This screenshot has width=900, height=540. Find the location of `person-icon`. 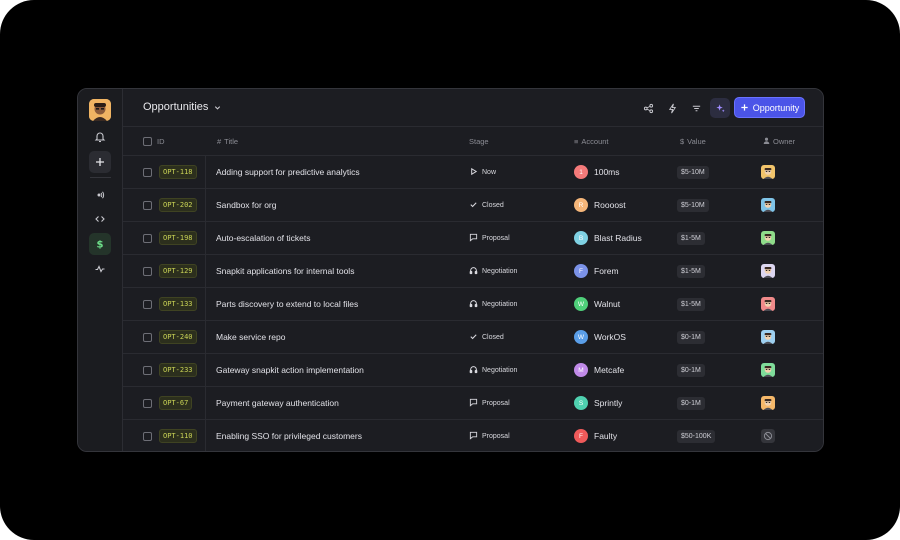

person-icon is located at coordinates (766, 141).